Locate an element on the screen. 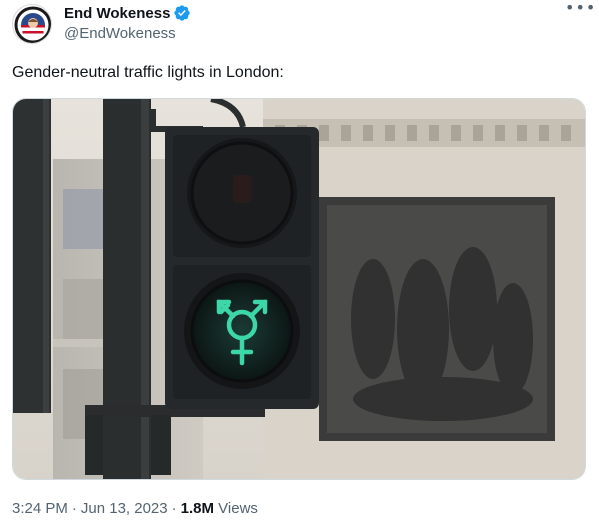 The width and height of the screenshot is (599, 520). verified-badge-icon is located at coordinates (182, 13).